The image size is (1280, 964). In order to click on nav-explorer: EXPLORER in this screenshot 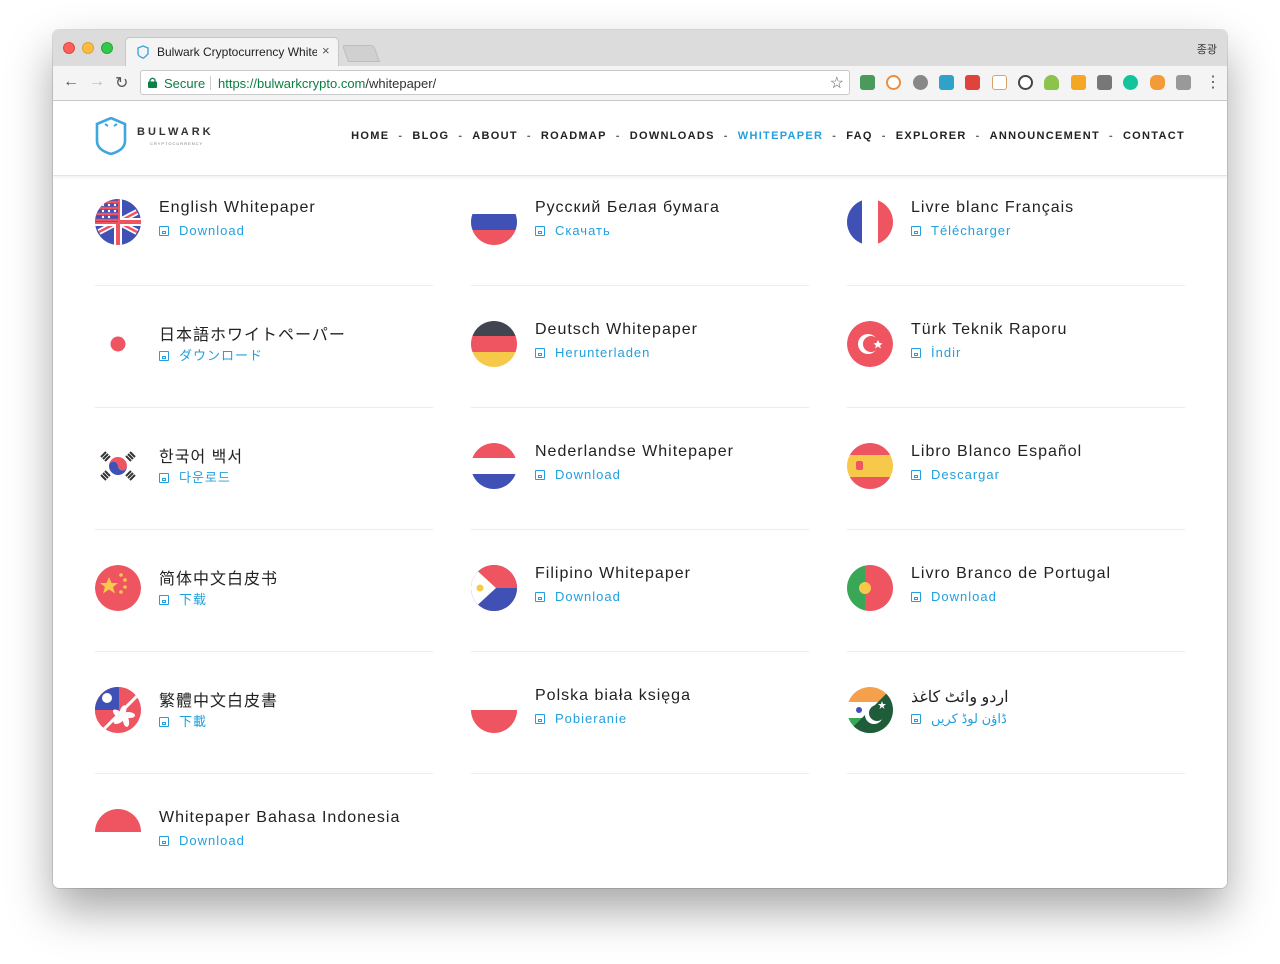, I will do `click(931, 136)`.